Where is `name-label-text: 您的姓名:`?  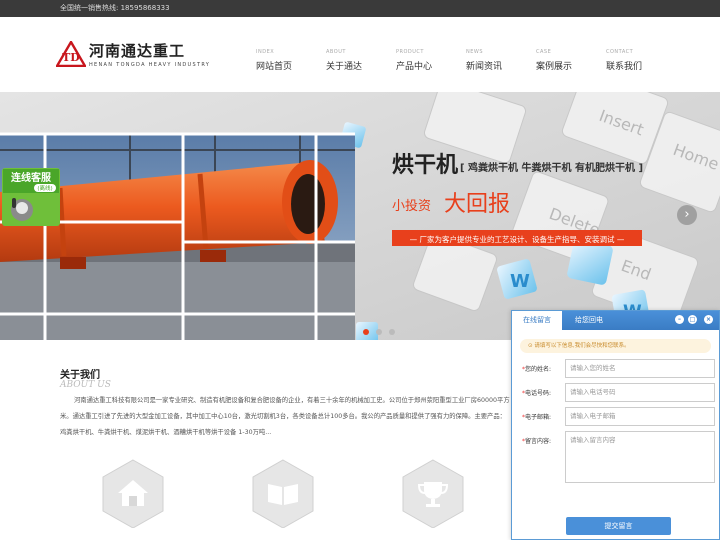 name-label-text: 您的姓名: is located at coordinates (538, 369).